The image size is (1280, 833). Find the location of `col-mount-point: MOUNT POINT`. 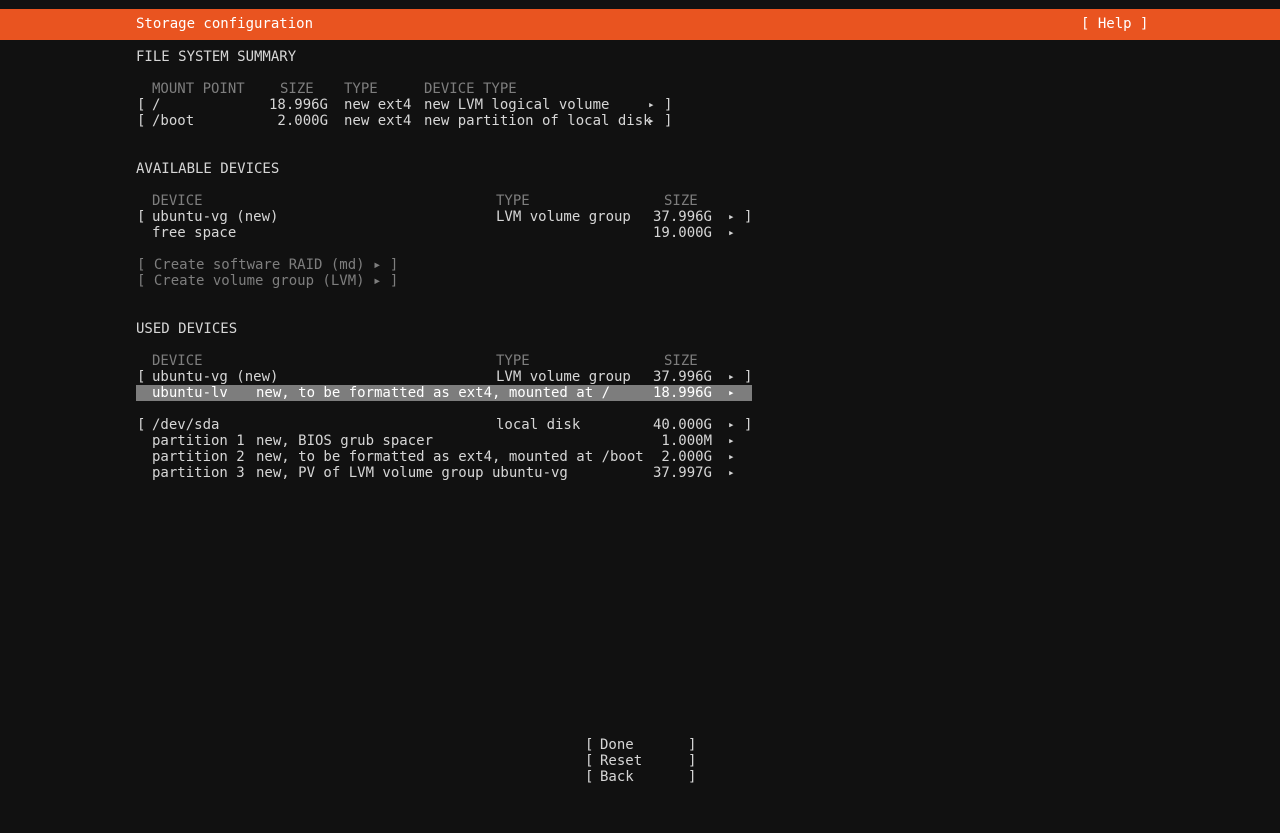

col-mount-point: MOUNT POINT is located at coordinates (198, 89).